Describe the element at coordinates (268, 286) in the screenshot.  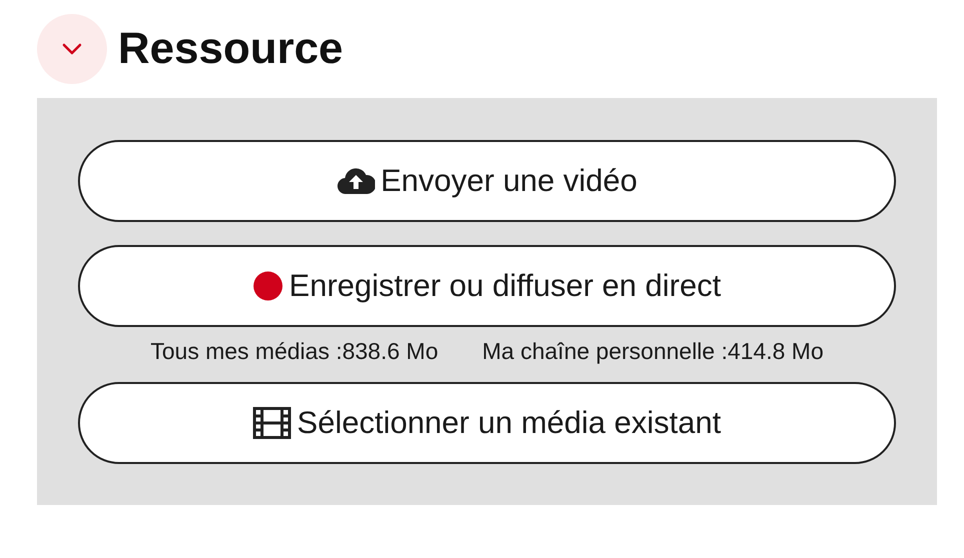
I see `record-icon` at that location.